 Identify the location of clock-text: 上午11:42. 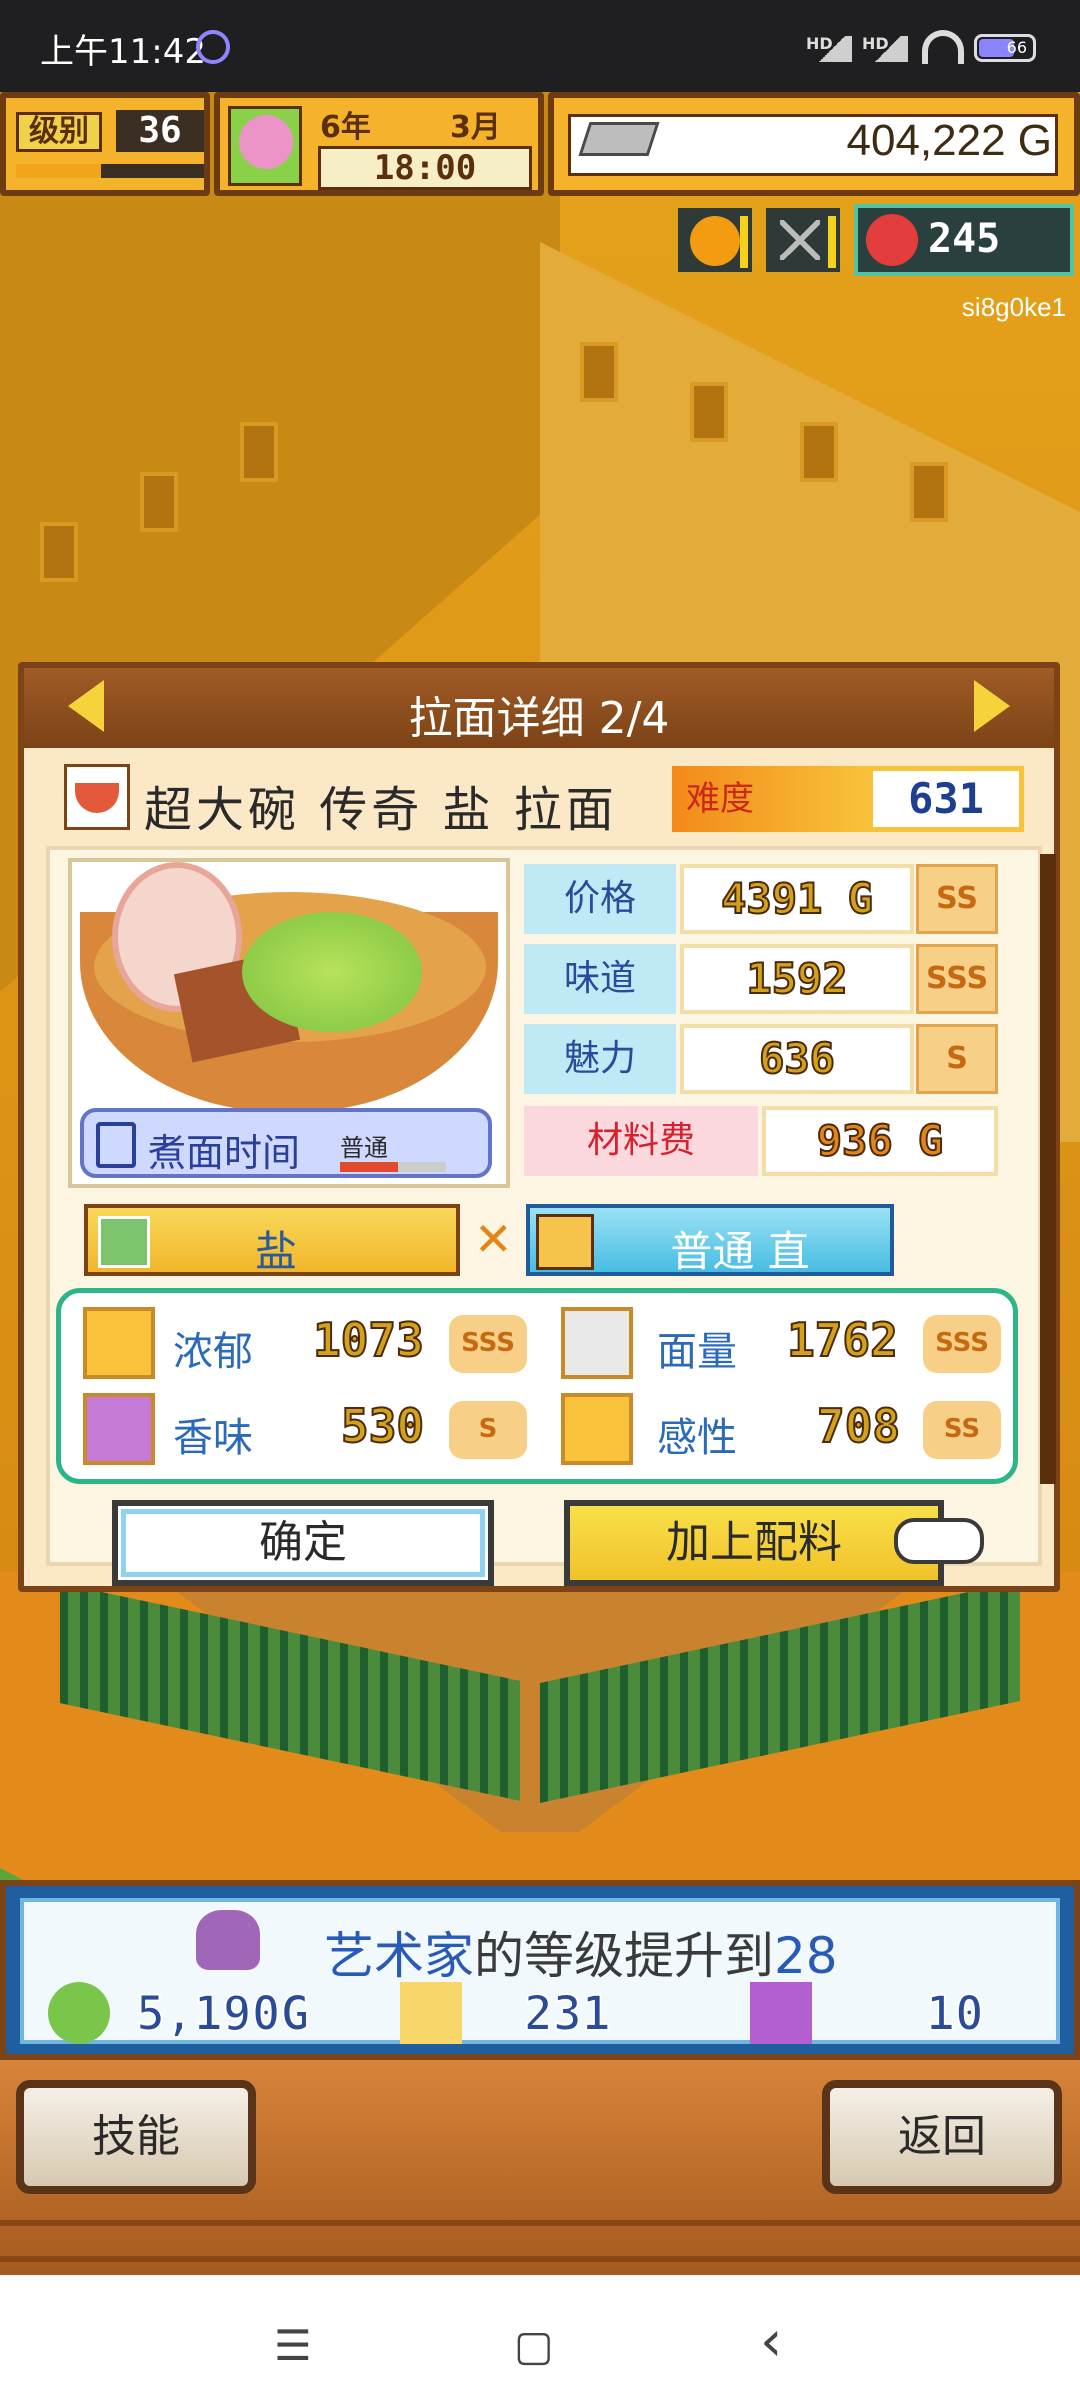
(123, 52).